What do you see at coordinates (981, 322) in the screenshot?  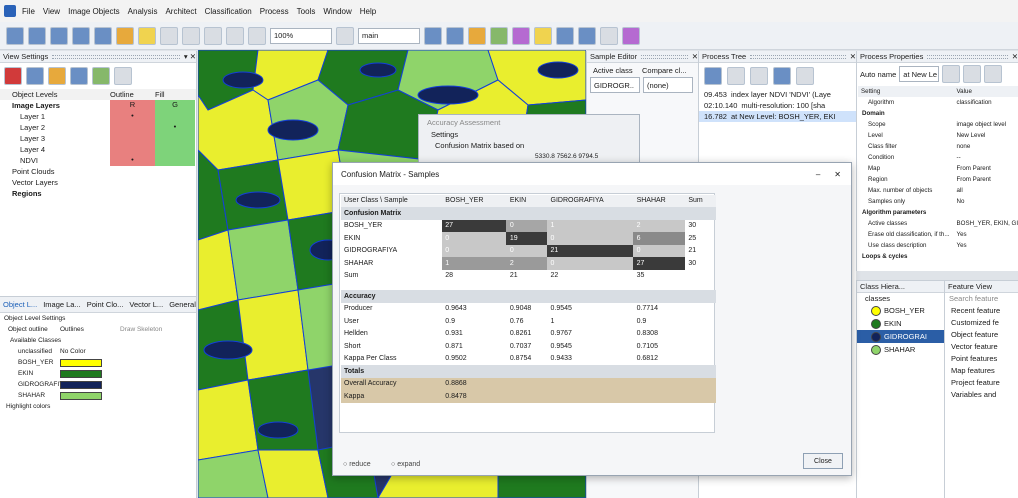 I see `feature-group-item: Customized fe` at bounding box center [981, 322].